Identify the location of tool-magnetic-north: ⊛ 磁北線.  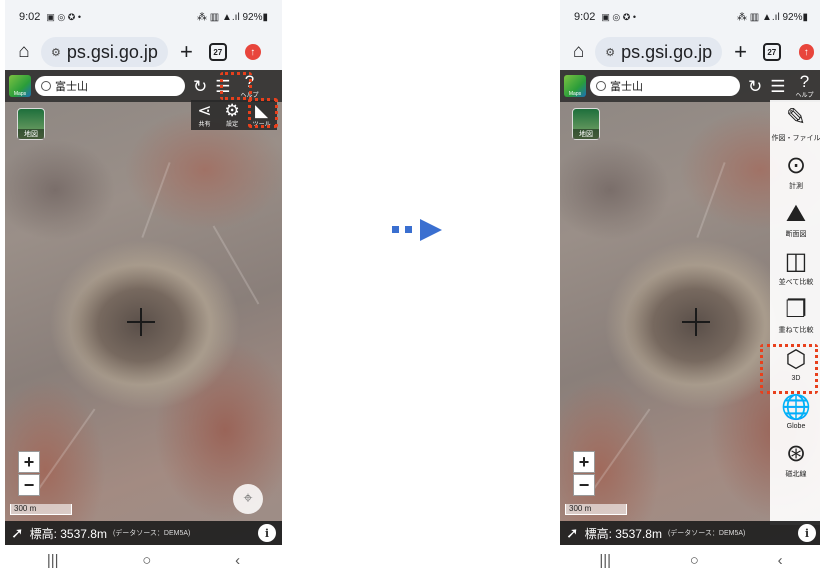
(795, 460).